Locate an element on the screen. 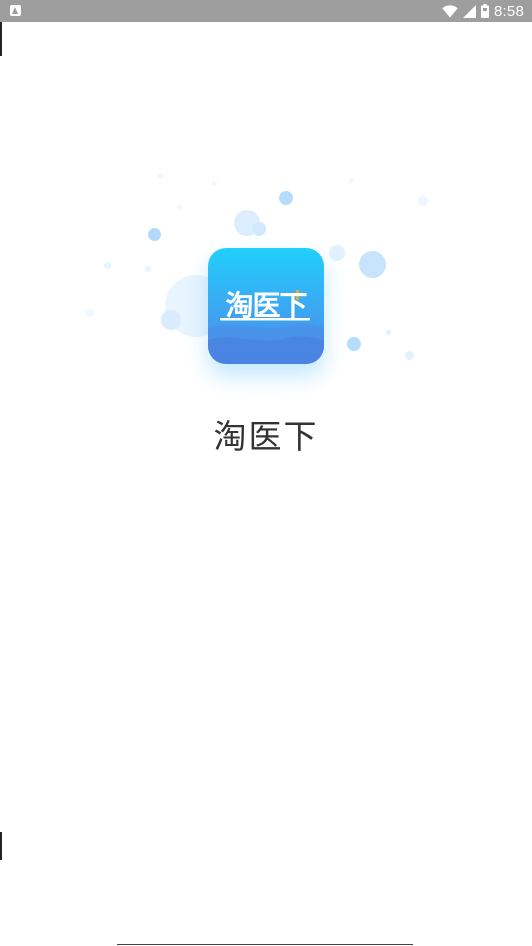 The width and height of the screenshot is (532, 946). notification-icon is located at coordinates (15, 10).